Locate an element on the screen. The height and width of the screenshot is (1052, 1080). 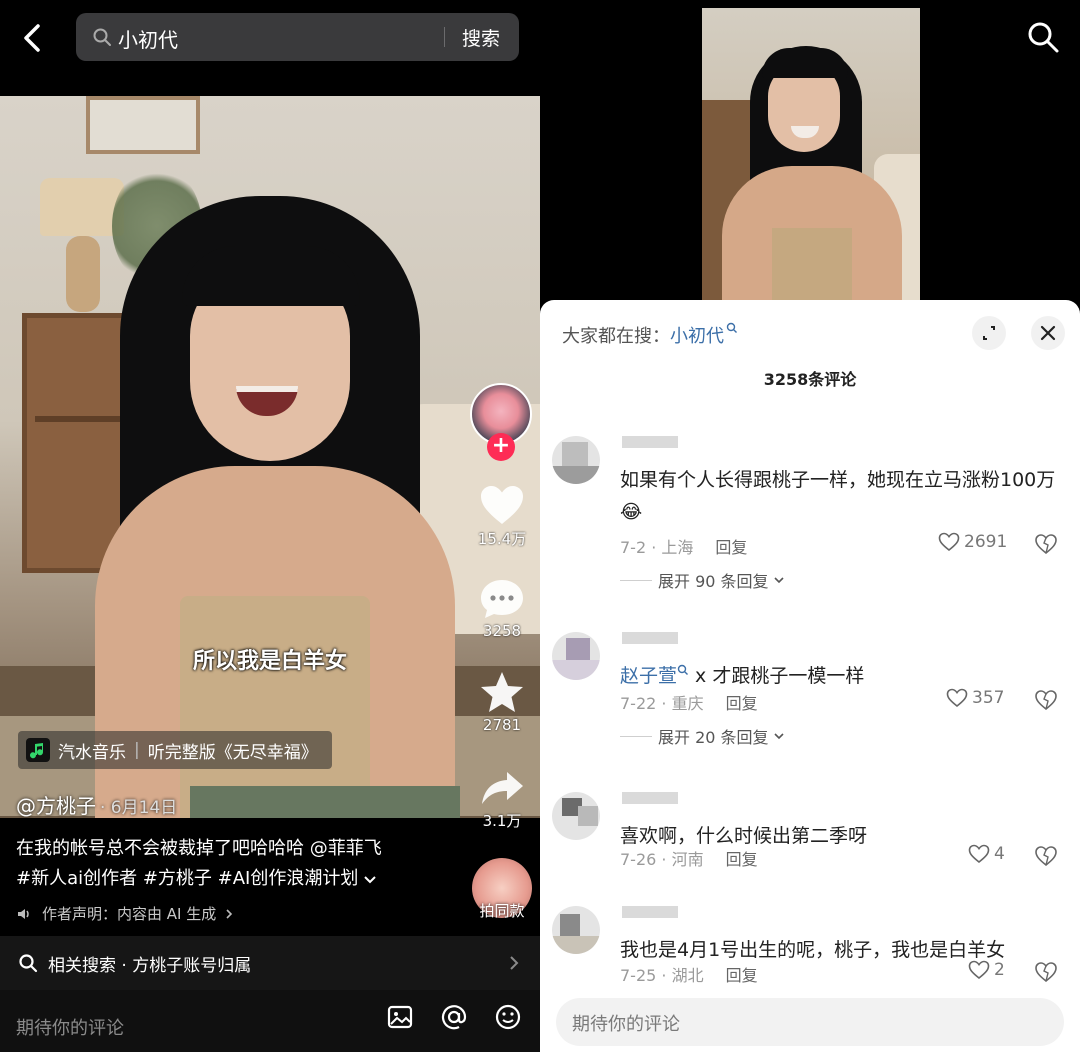
declaration-text: 作者声明：内容由 AI 生成 is located at coordinates (129, 914).